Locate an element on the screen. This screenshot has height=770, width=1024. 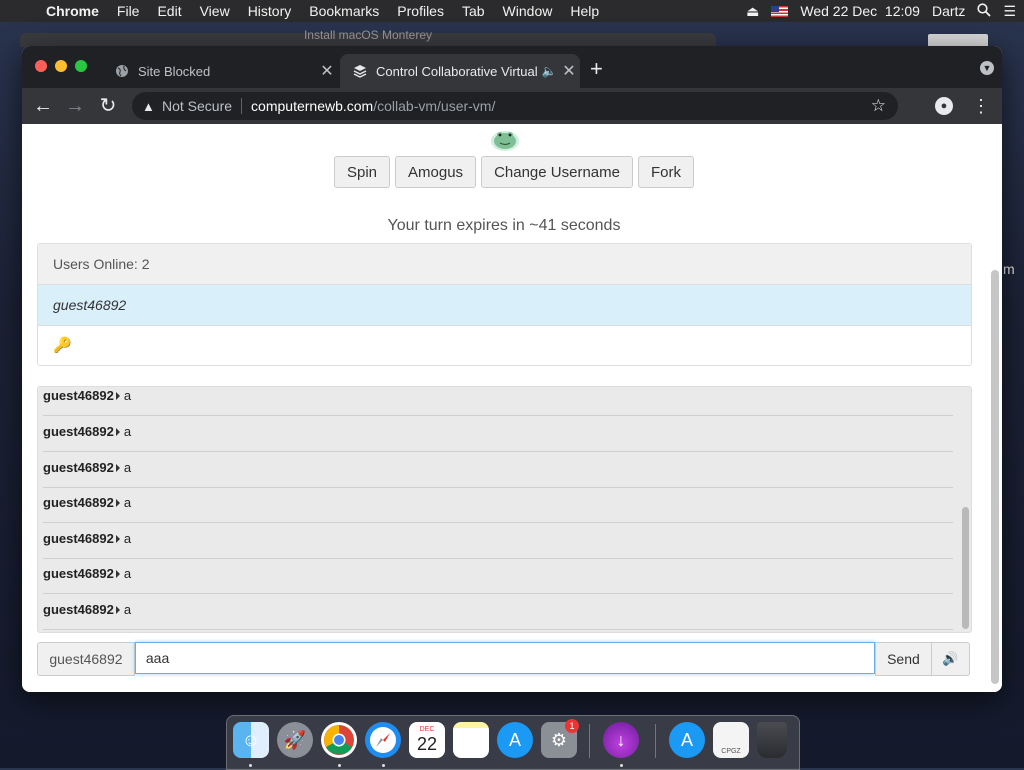
chrome-icon is located at coordinates (339, 740).